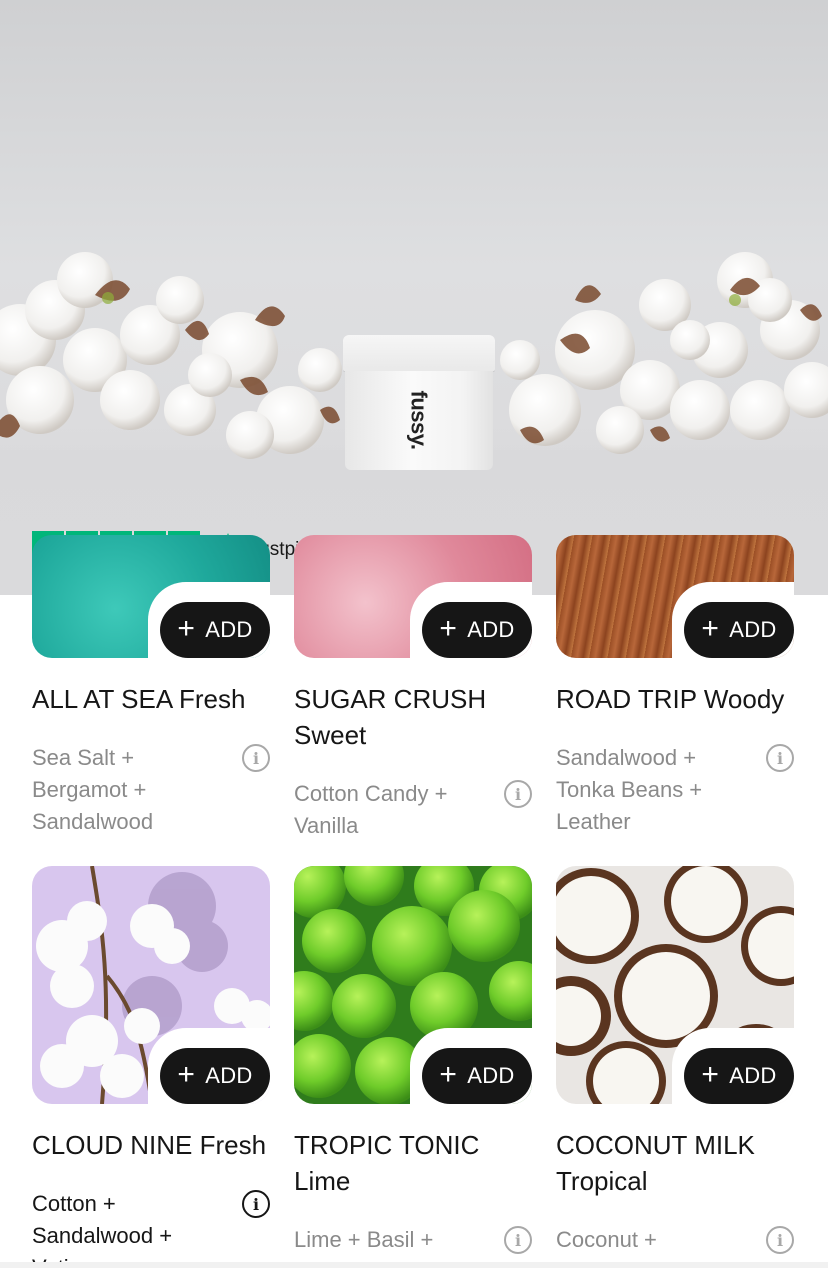 This screenshot has width=828, height=1268. Describe the element at coordinates (394, 1163) in the screenshot. I see `product-title: TROPIC TONIC Lime` at that location.